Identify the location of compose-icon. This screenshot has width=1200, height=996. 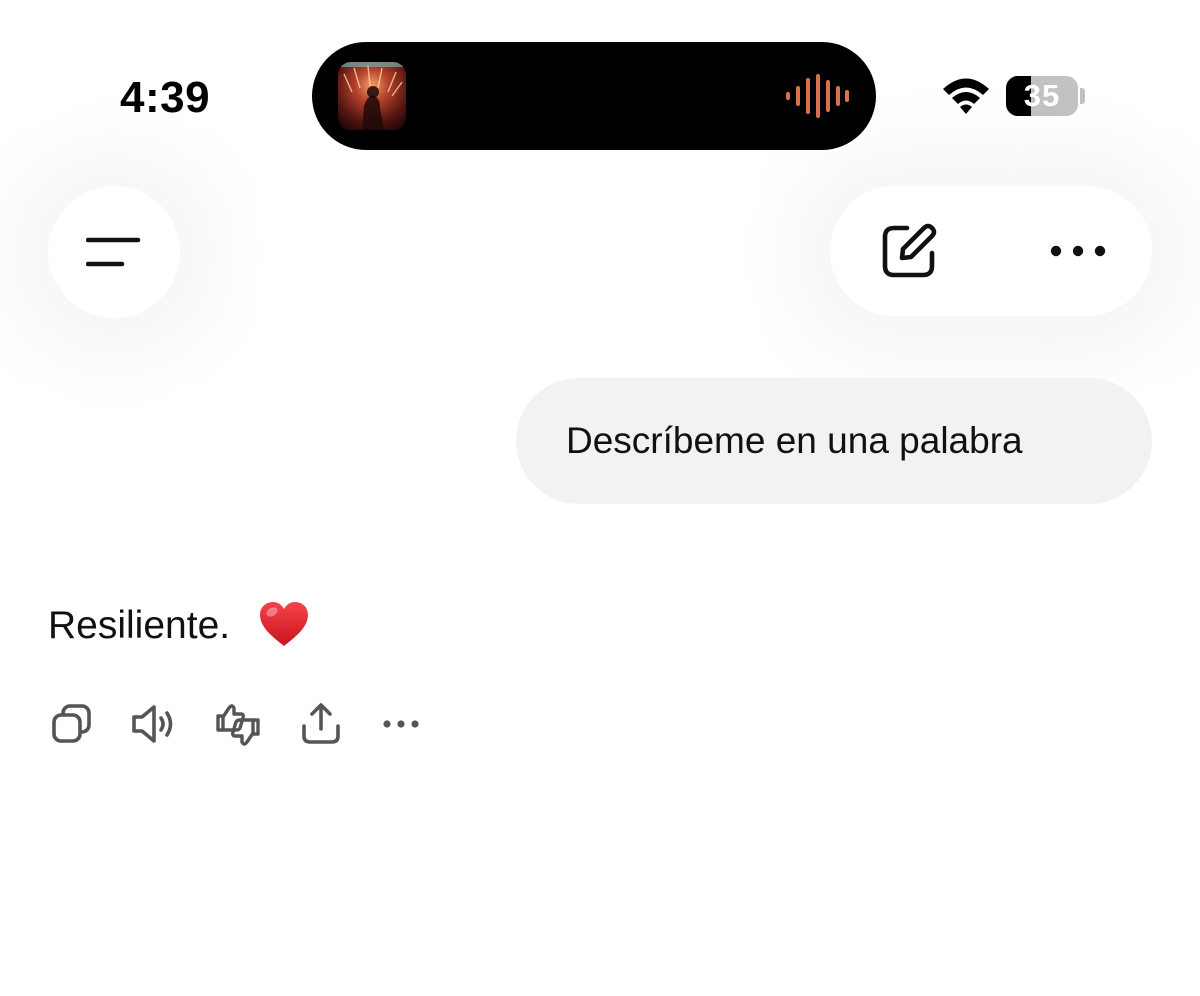
(909, 250).